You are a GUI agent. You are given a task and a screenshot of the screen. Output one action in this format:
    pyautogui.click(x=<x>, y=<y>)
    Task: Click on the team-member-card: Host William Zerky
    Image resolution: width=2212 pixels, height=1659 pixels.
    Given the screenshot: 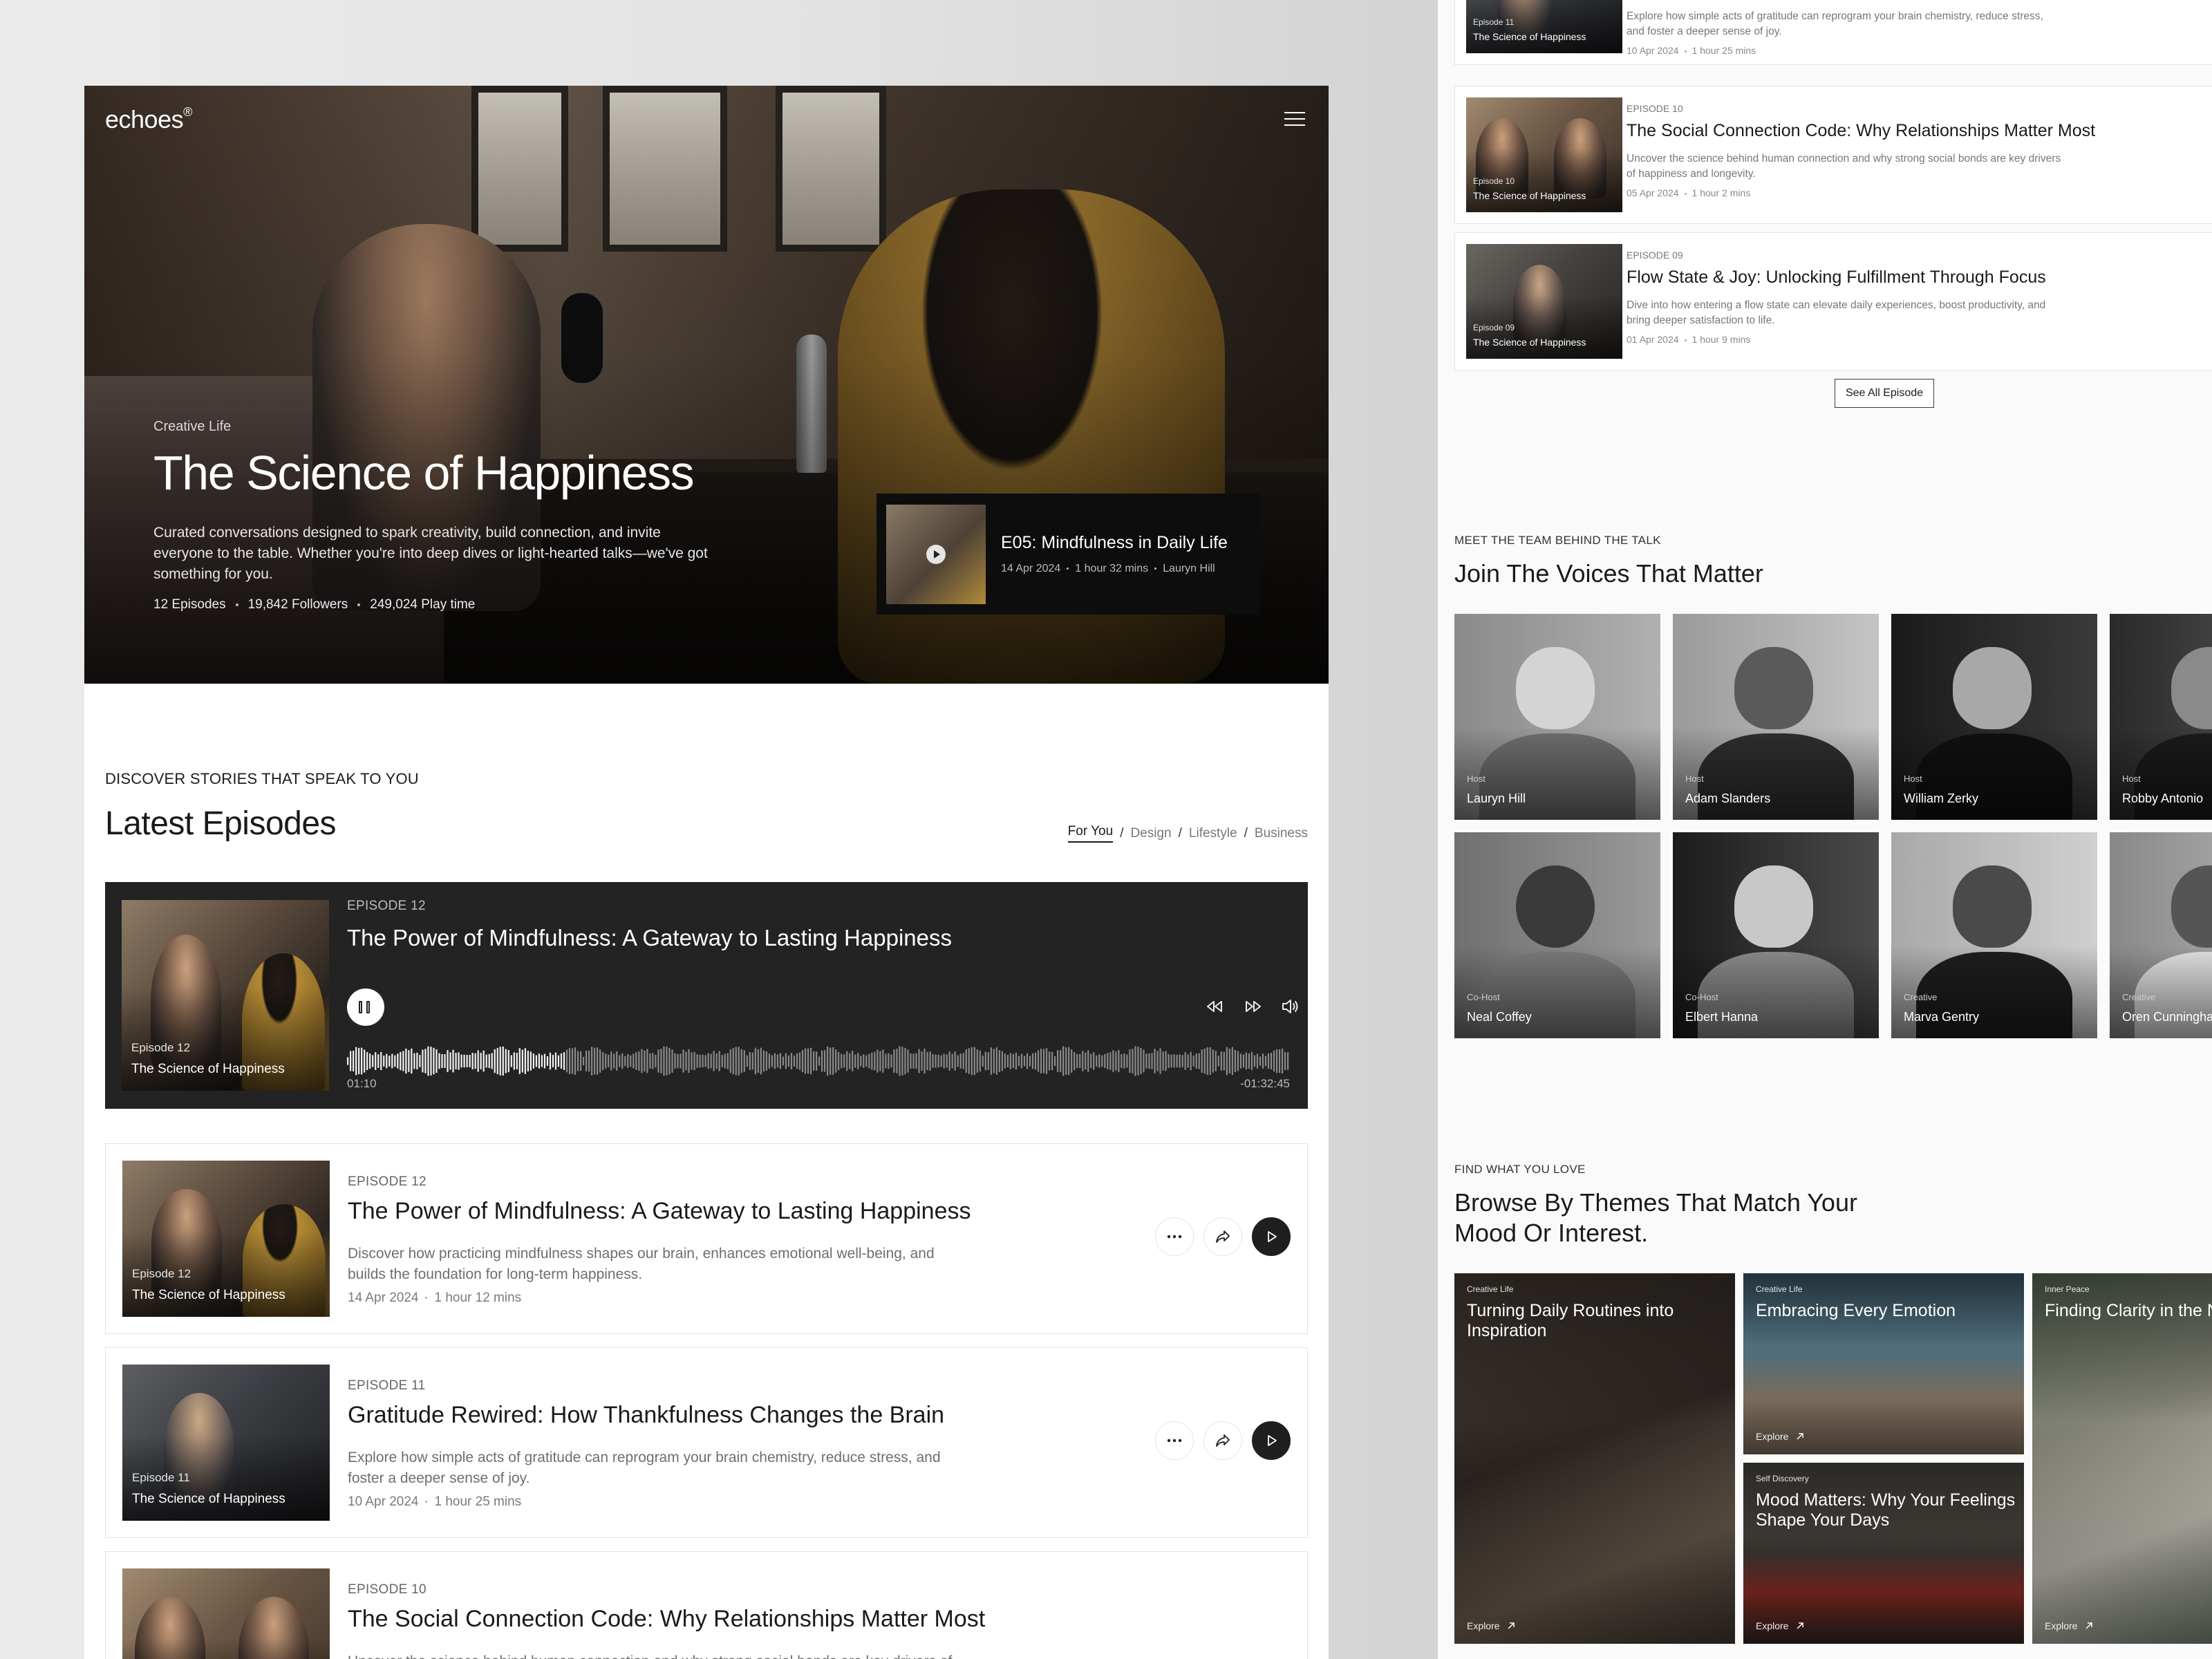 What is the action you would take?
    pyautogui.click(x=1994, y=717)
    